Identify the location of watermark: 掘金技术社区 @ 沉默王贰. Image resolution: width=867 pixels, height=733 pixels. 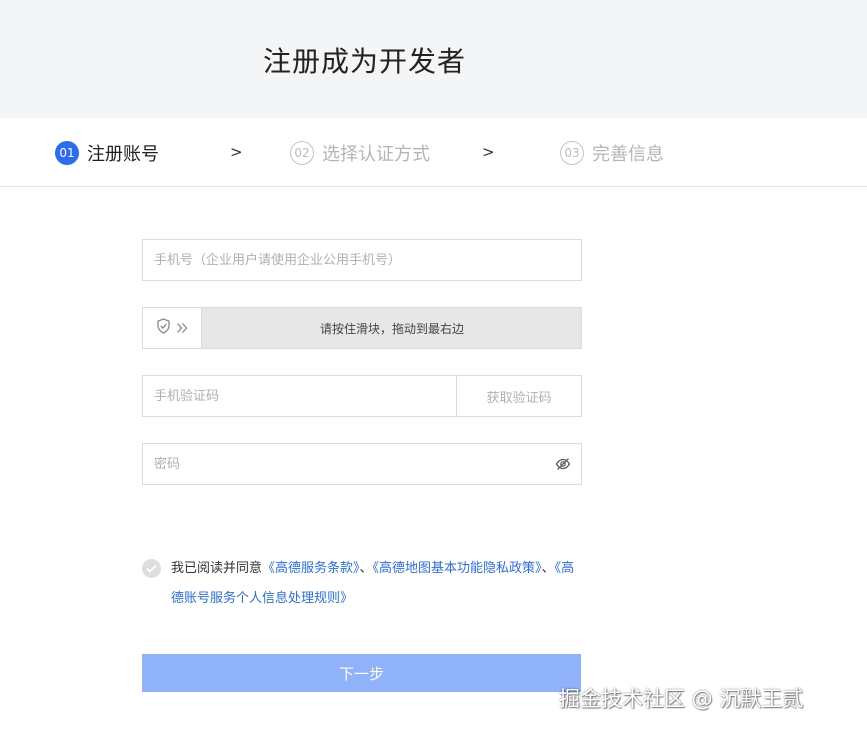
(681, 699).